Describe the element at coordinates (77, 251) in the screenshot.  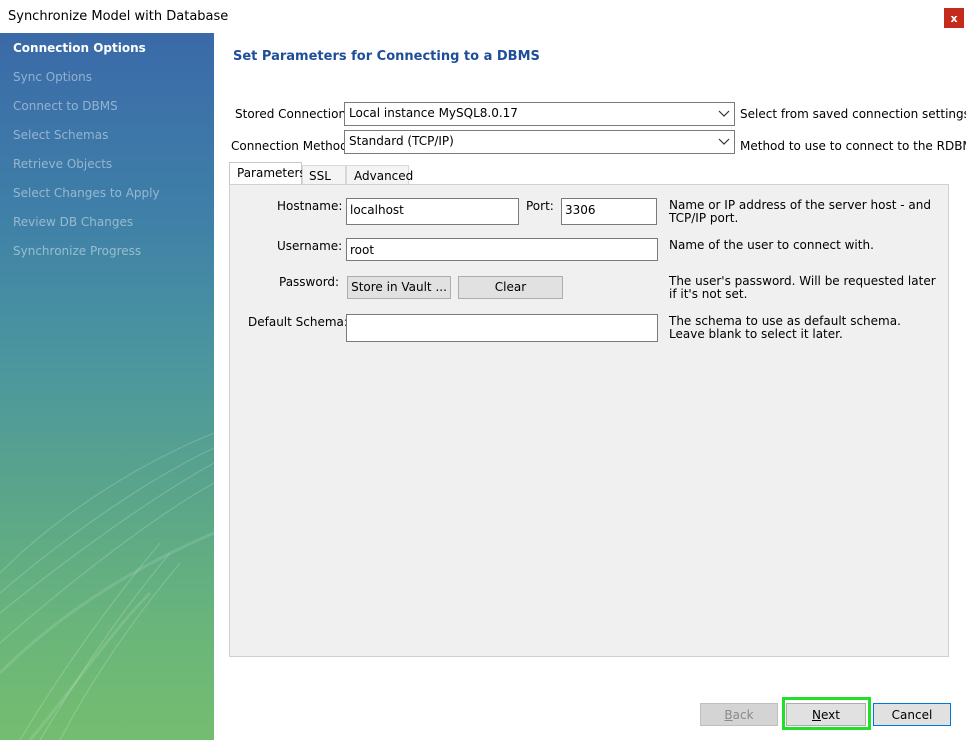
I see `sidebar-item-synchronize-progress: Synchronize Progress` at that location.